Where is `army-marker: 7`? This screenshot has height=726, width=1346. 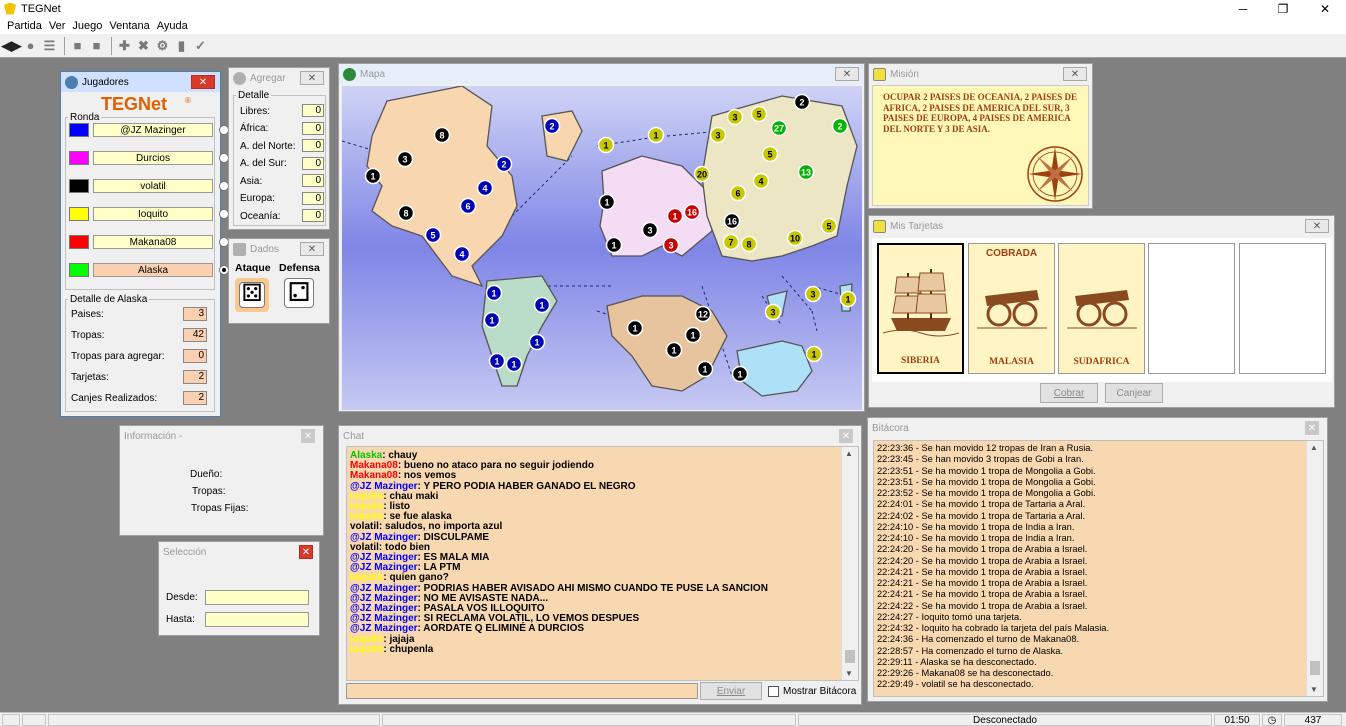 army-marker: 7 is located at coordinates (731, 242).